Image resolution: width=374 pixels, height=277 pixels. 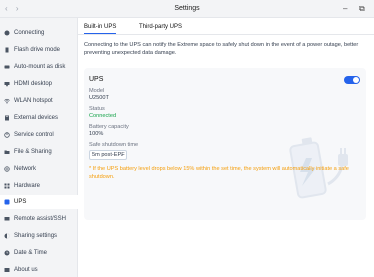 What do you see at coordinates (7, 253) in the screenshot?
I see `clock-icon` at bounding box center [7, 253].